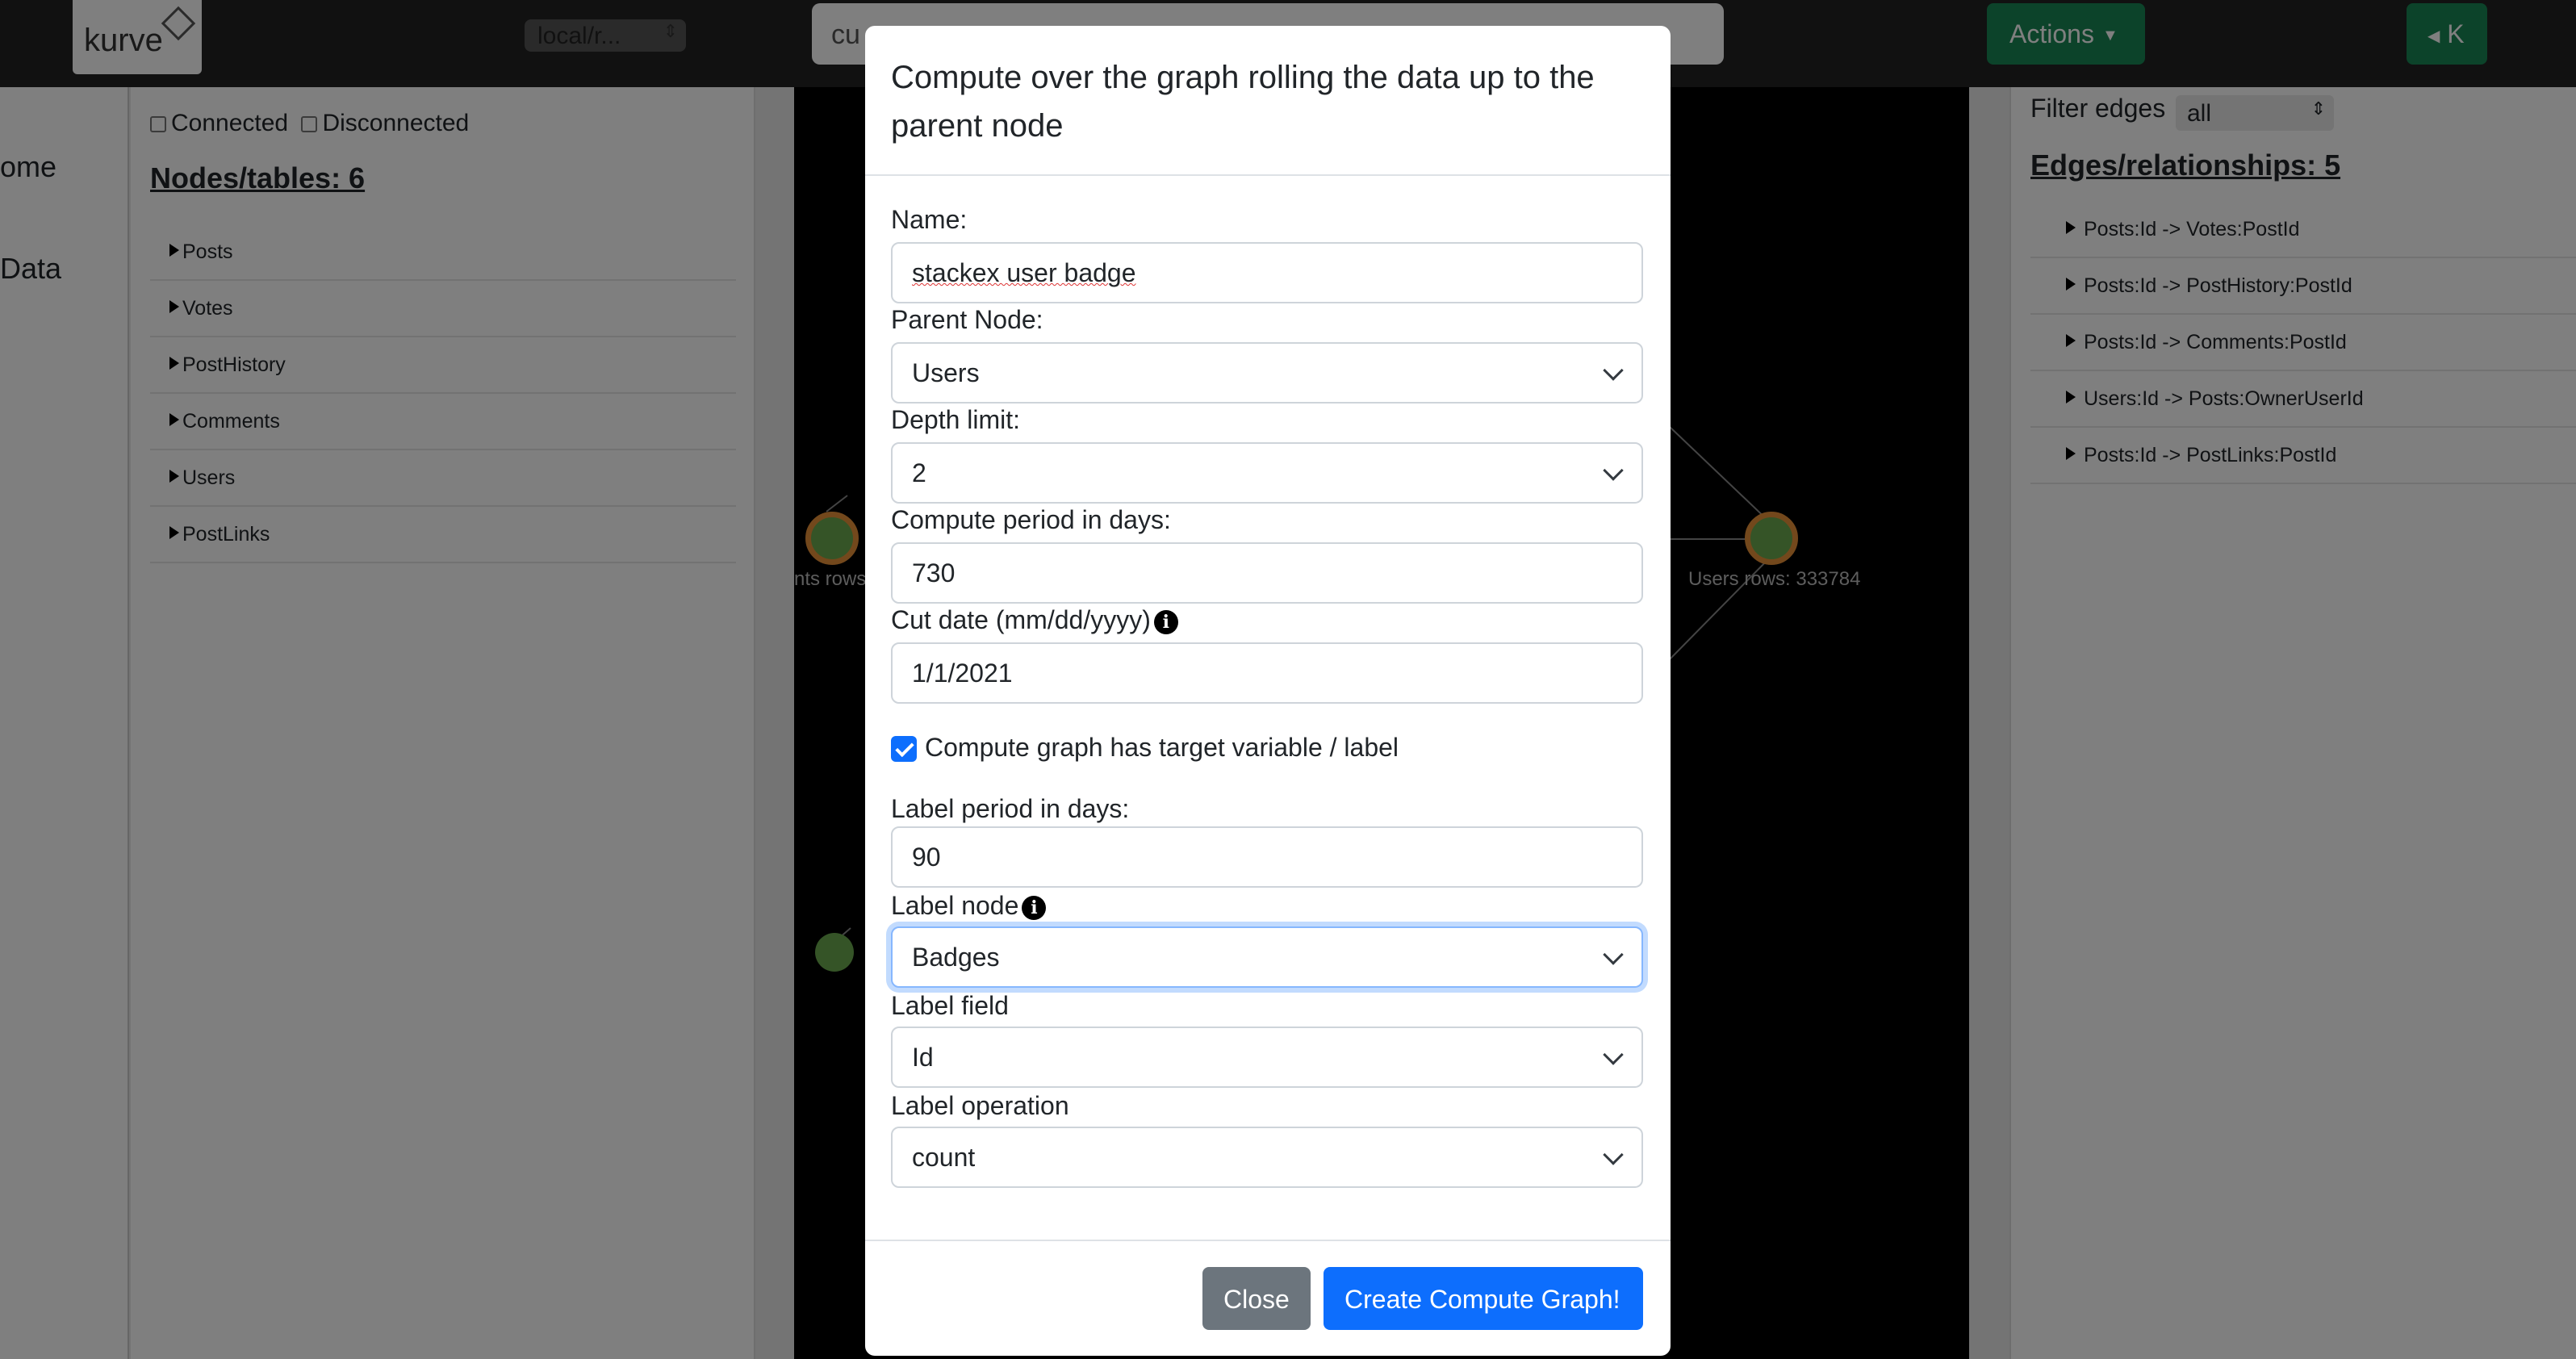 This screenshot has height=1359, width=2576. Describe the element at coordinates (1267, 857) in the screenshot. I see `label-period-input: 90` at that location.